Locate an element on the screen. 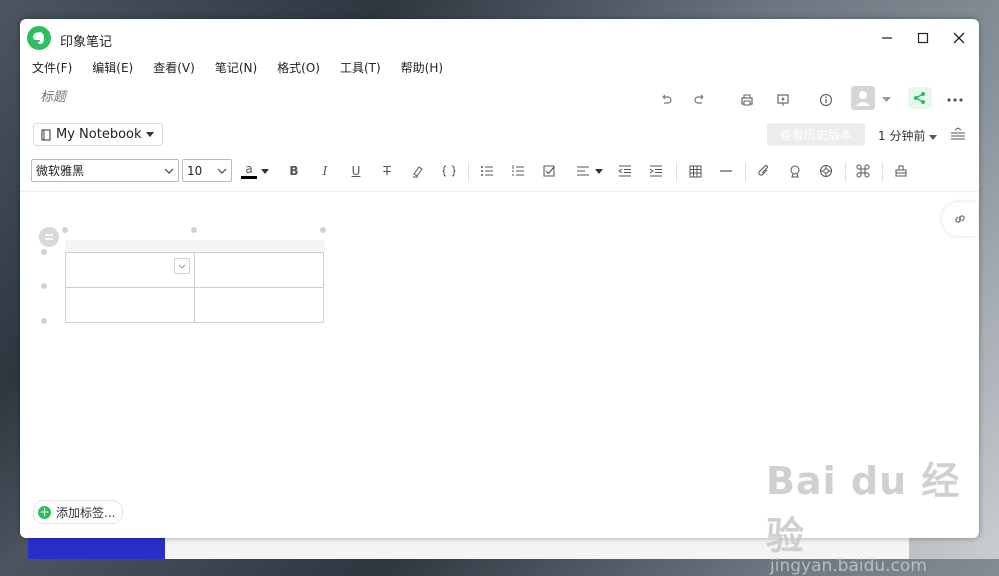 The image size is (999, 576). menu-file: 文件(F) is located at coordinates (50, 68).